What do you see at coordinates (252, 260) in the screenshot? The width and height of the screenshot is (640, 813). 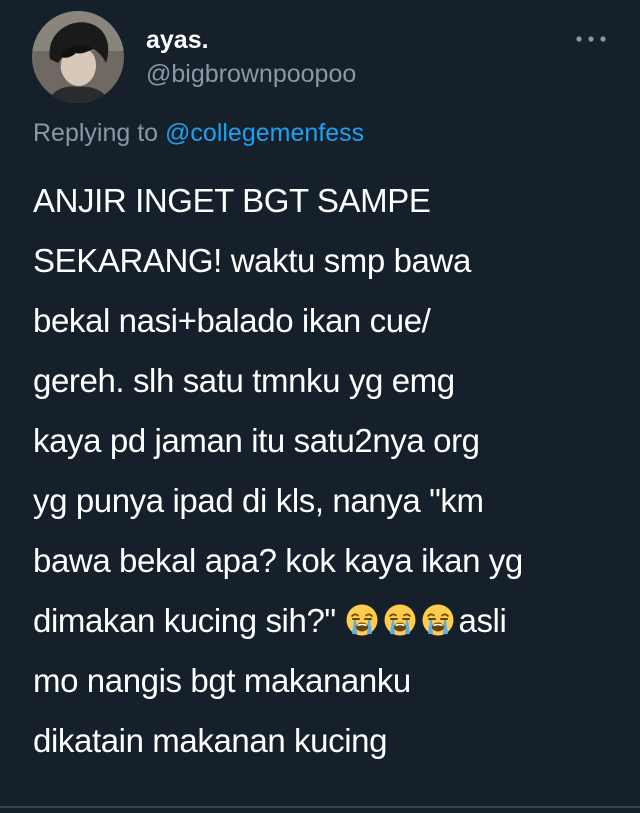 I see `tweet-text-line: SEKARANG! waktu smp bawa` at bounding box center [252, 260].